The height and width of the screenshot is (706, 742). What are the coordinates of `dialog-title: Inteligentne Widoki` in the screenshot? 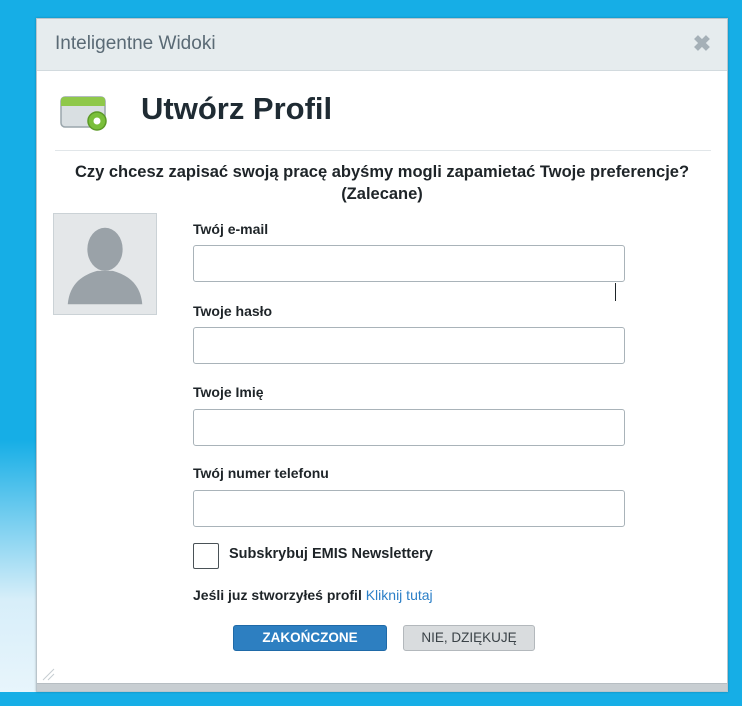 It's located at (135, 43).